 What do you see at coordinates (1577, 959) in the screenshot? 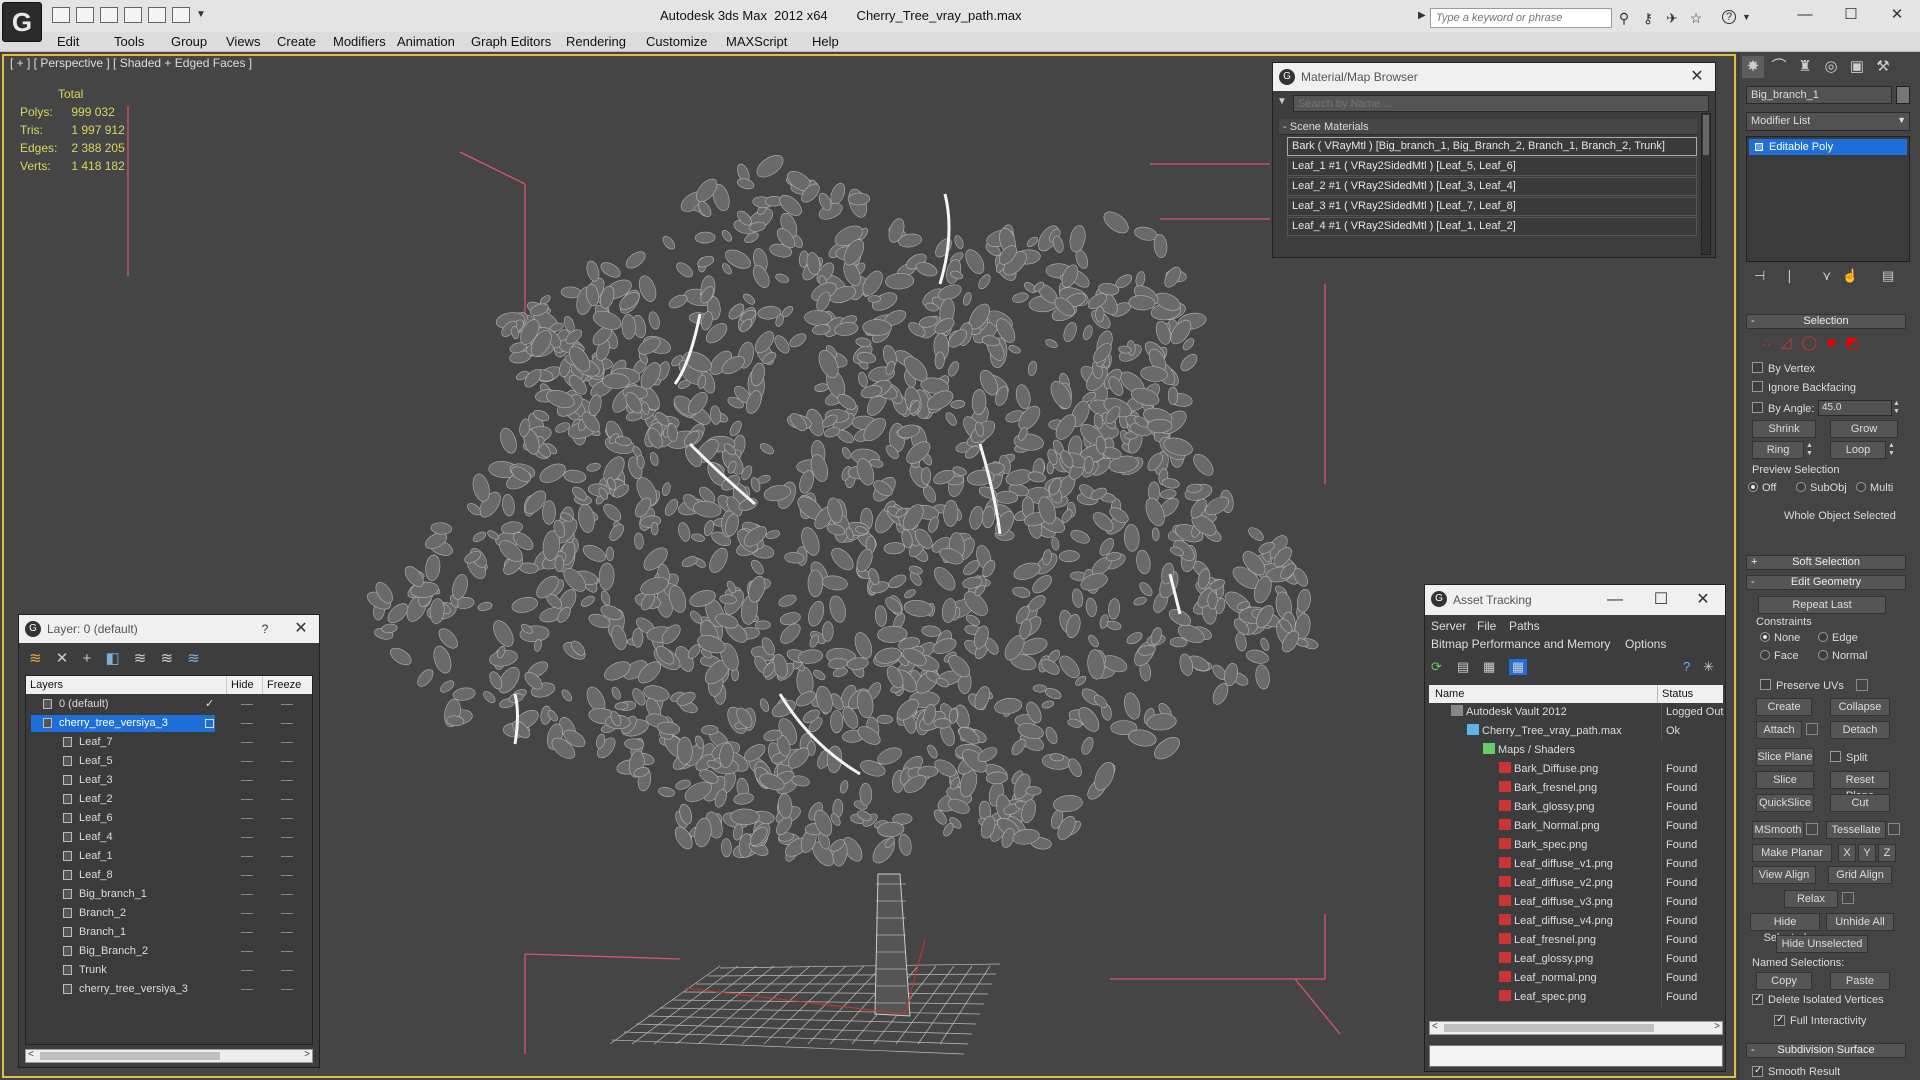
I see `asset-row: Leaf_glossy.png Found` at bounding box center [1577, 959].